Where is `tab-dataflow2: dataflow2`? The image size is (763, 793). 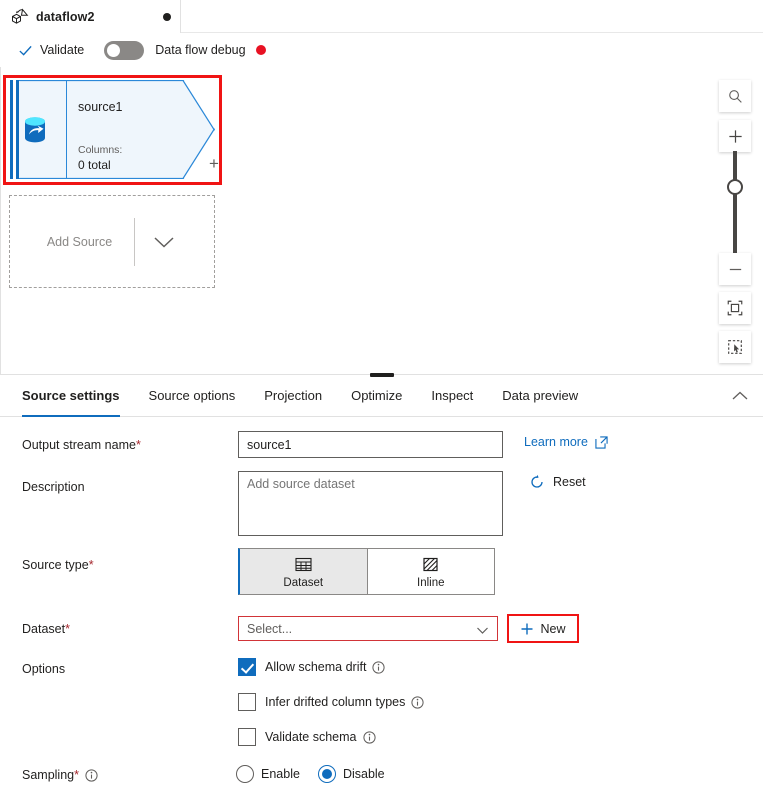 tab-dataflow2: dataflow2 is located at coordinates (90, 16).